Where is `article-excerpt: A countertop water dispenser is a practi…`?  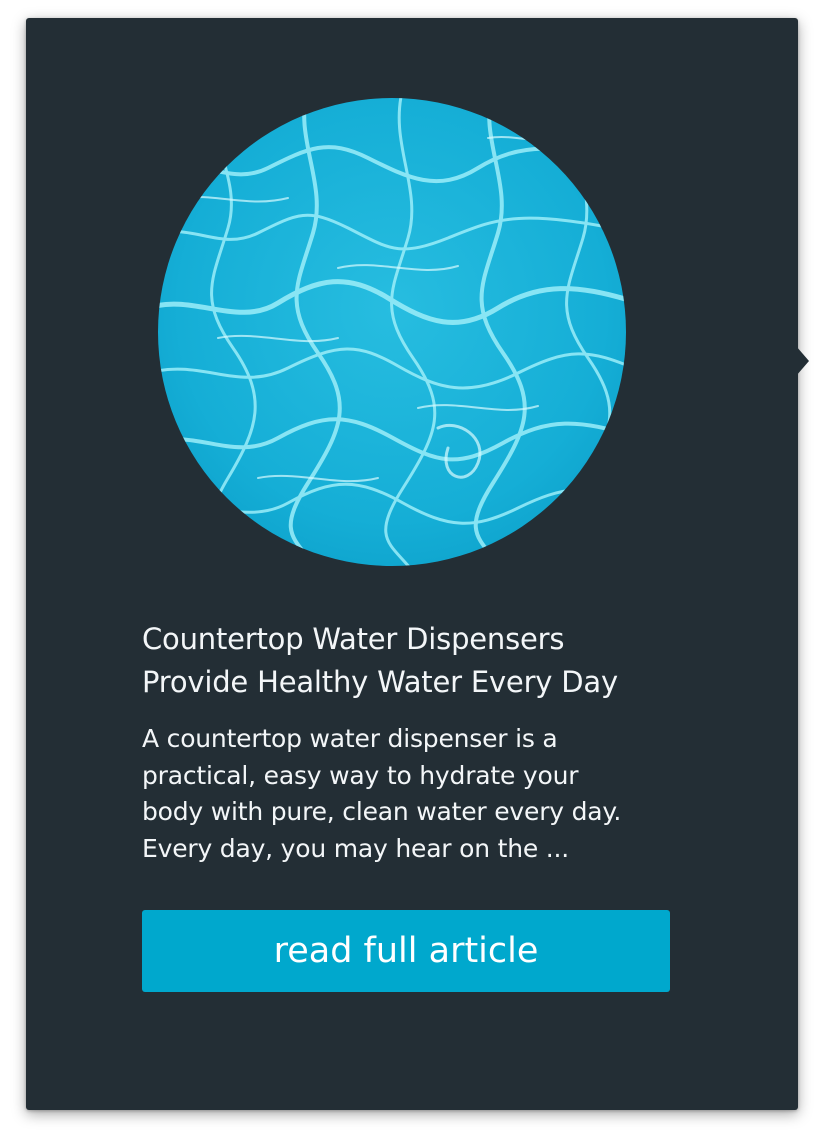
article-excerpt: A countertop water dispenser is a practi… is located at coordinates (382, 793).